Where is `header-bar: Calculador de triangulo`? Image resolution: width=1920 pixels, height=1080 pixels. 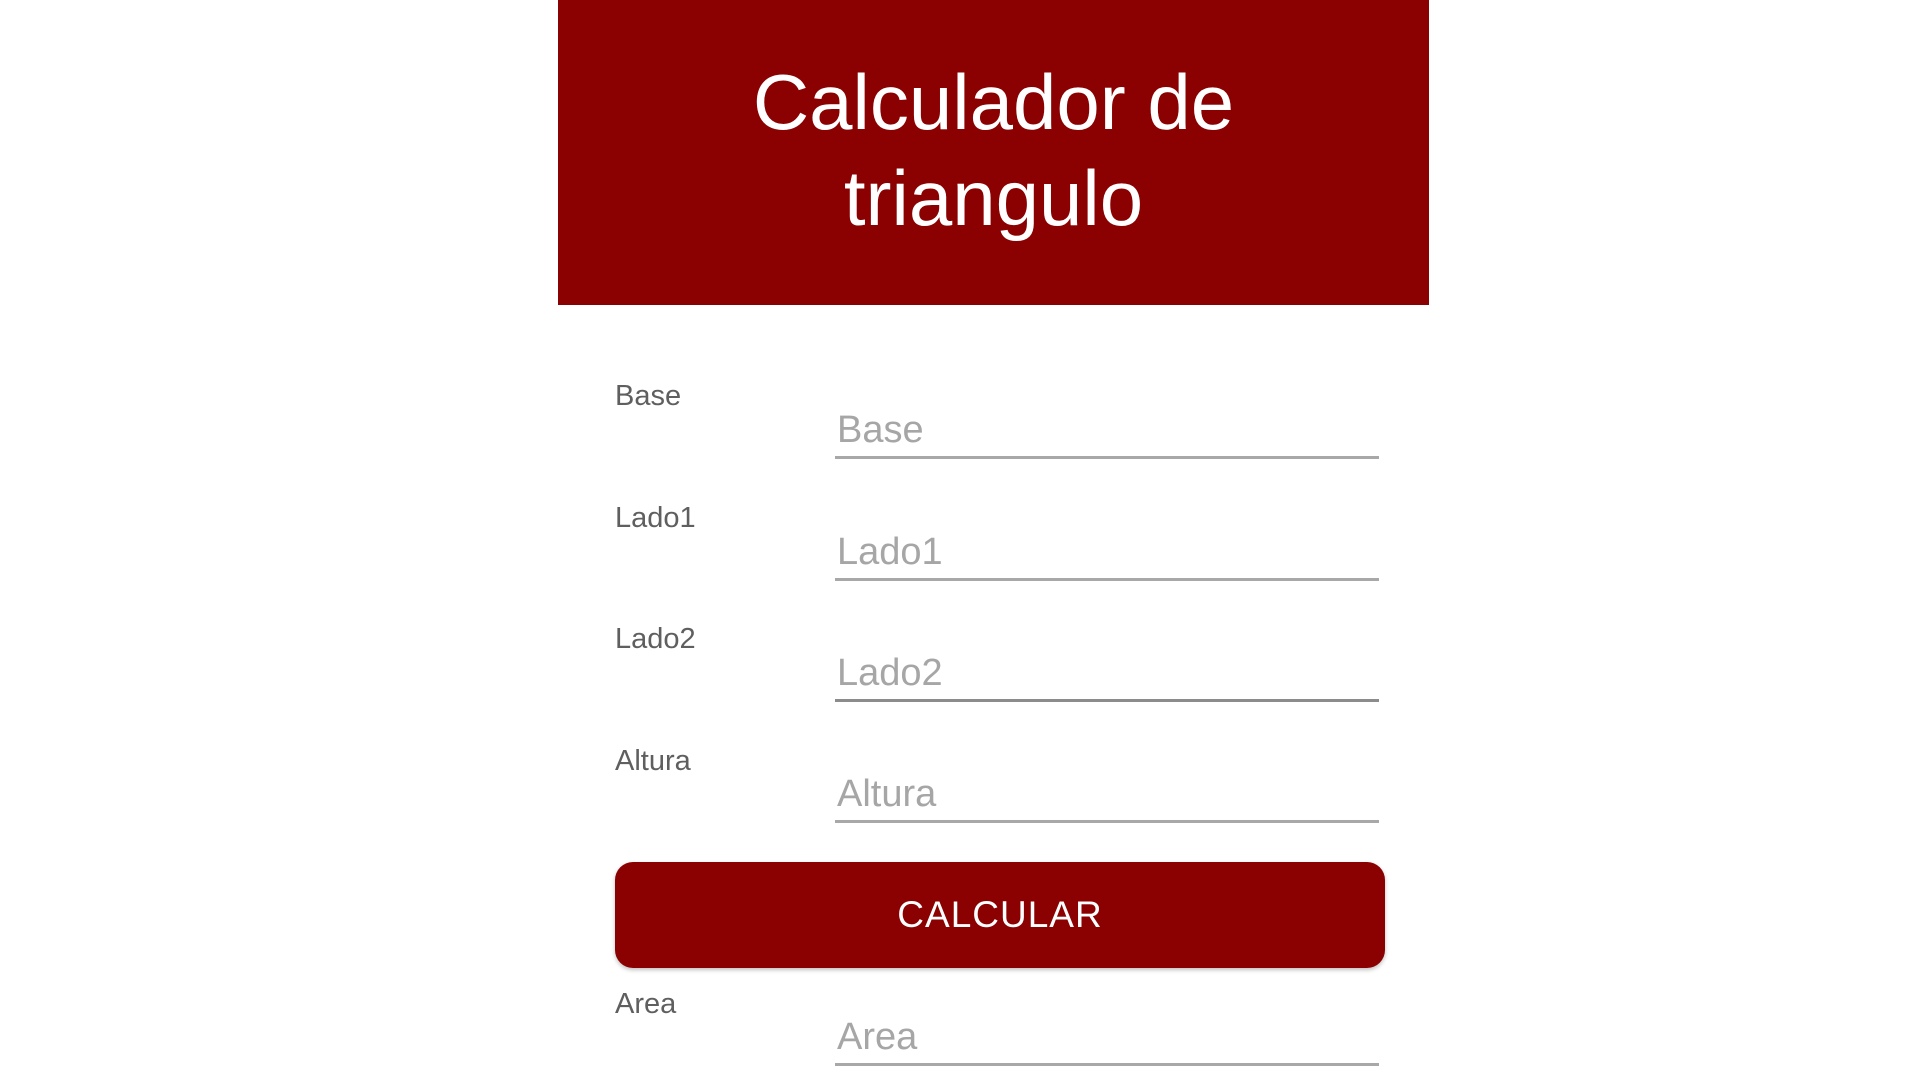 header-bar: Calculador de triangulo is located at coordinates (993, 152).